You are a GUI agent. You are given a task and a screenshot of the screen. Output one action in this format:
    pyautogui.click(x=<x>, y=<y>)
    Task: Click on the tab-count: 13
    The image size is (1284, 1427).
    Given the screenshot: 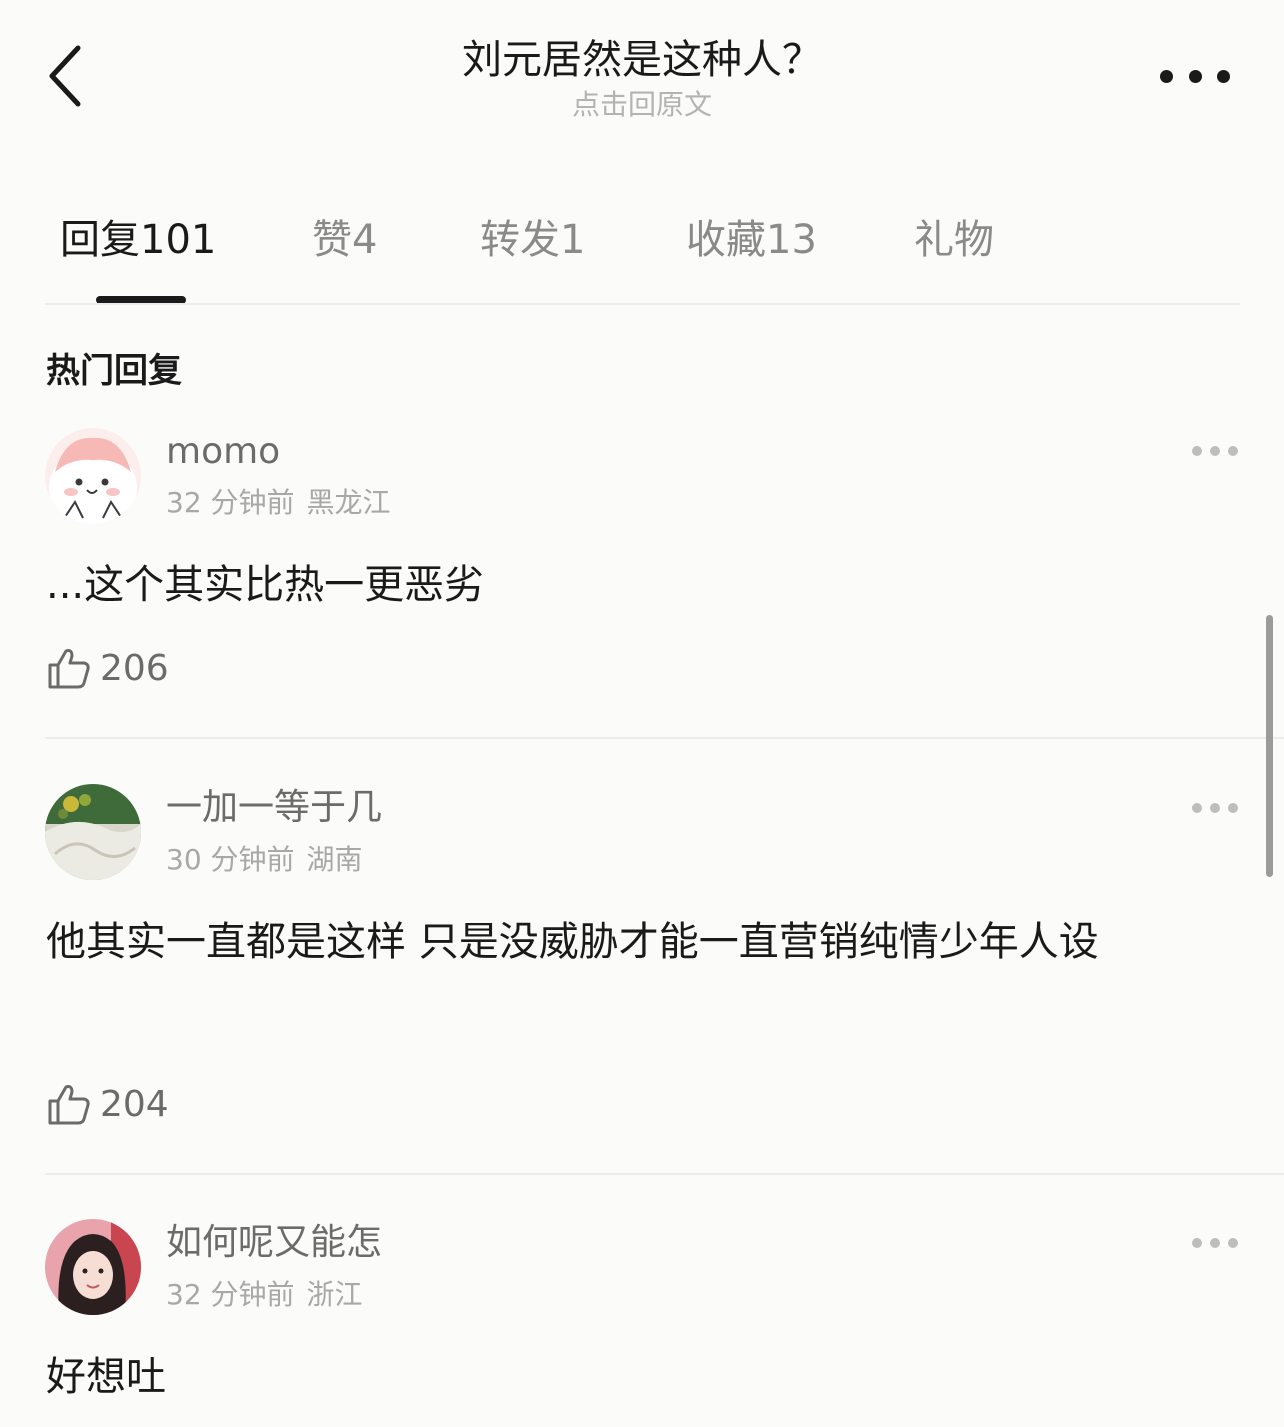 What is the action you would take?
    pyautogui.click(x=791, y=240)
    